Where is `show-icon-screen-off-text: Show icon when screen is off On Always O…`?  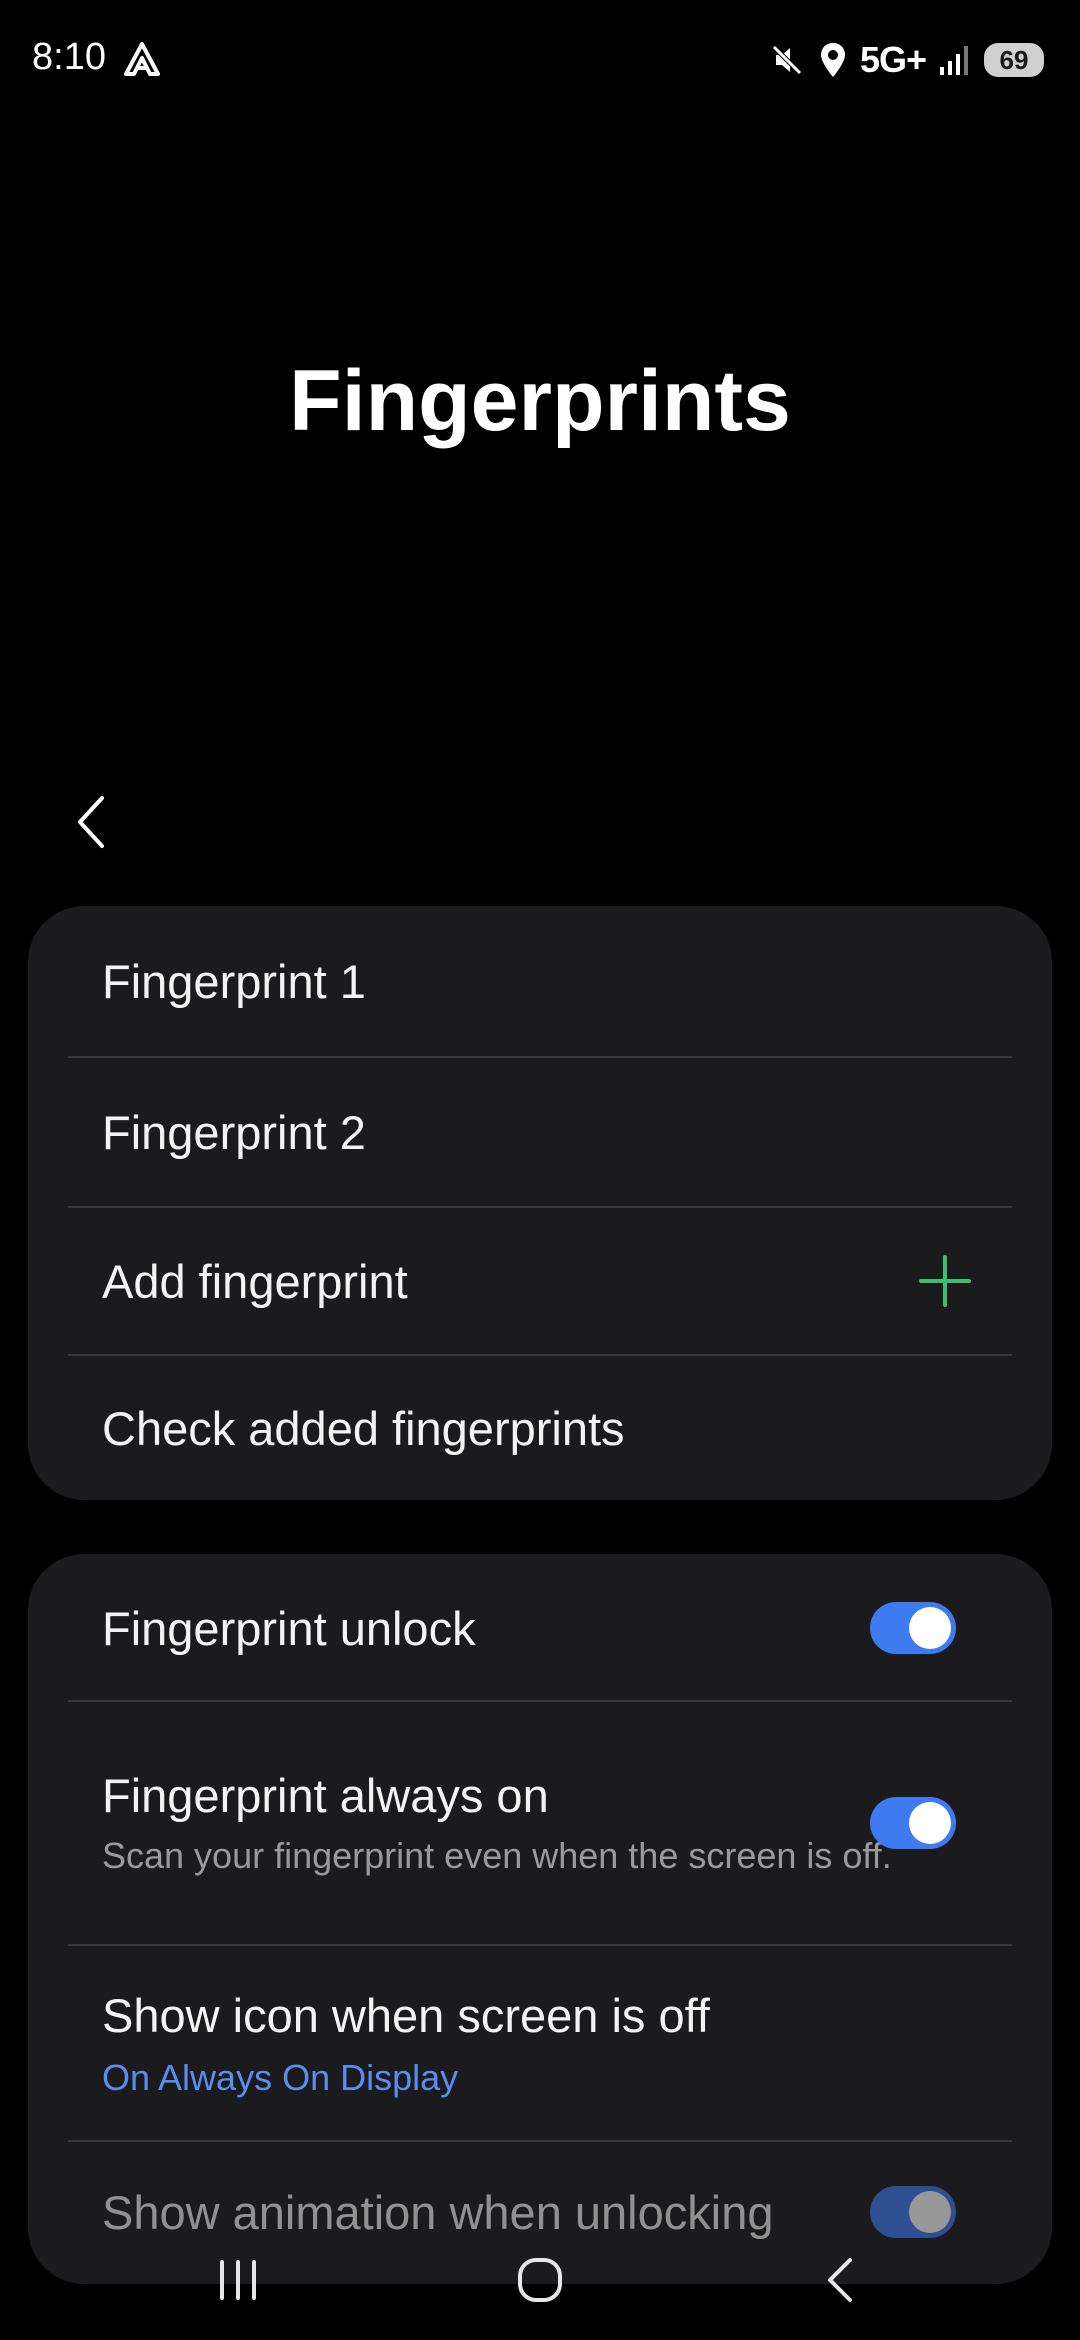
show-icon-screen-off-text: Show icon when screen is off On Always O… is located at coordinates (406, 2043).